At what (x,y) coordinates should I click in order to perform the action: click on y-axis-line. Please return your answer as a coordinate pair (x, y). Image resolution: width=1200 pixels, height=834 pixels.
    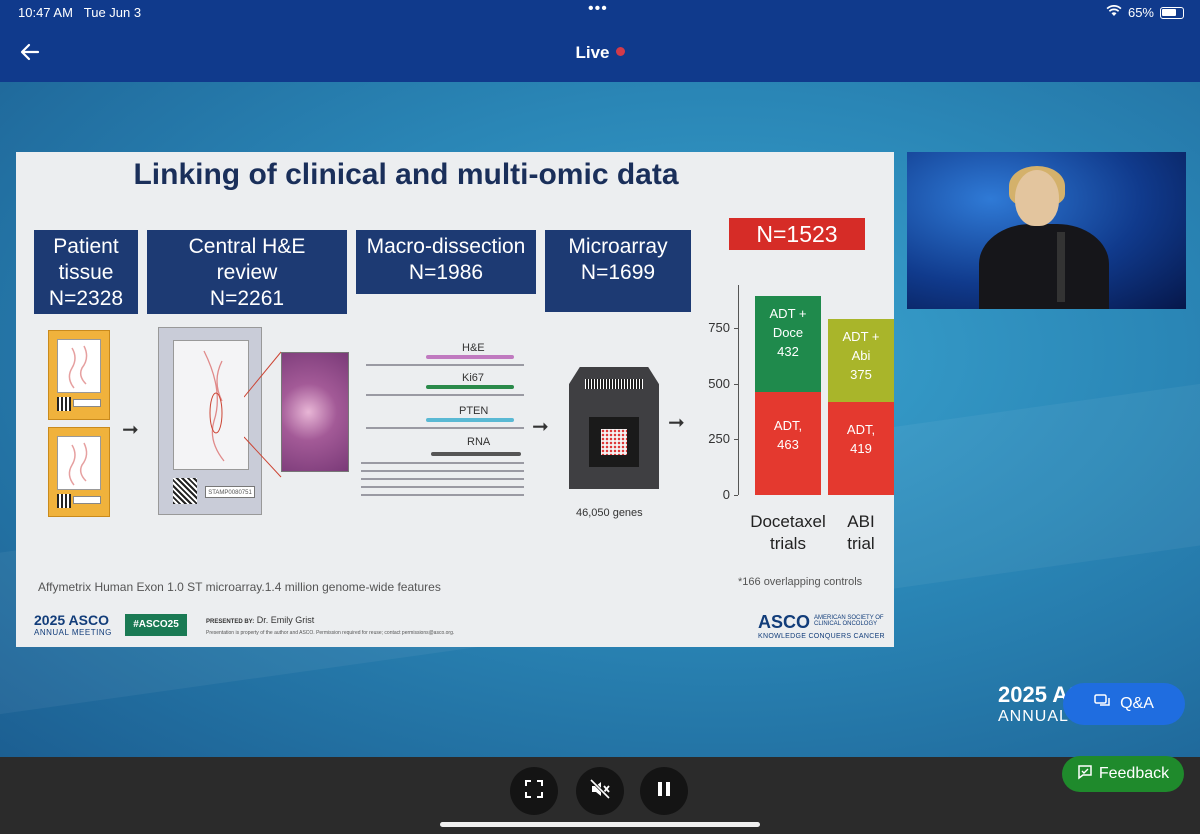
    Looking at the image, I should click on (738, 390).